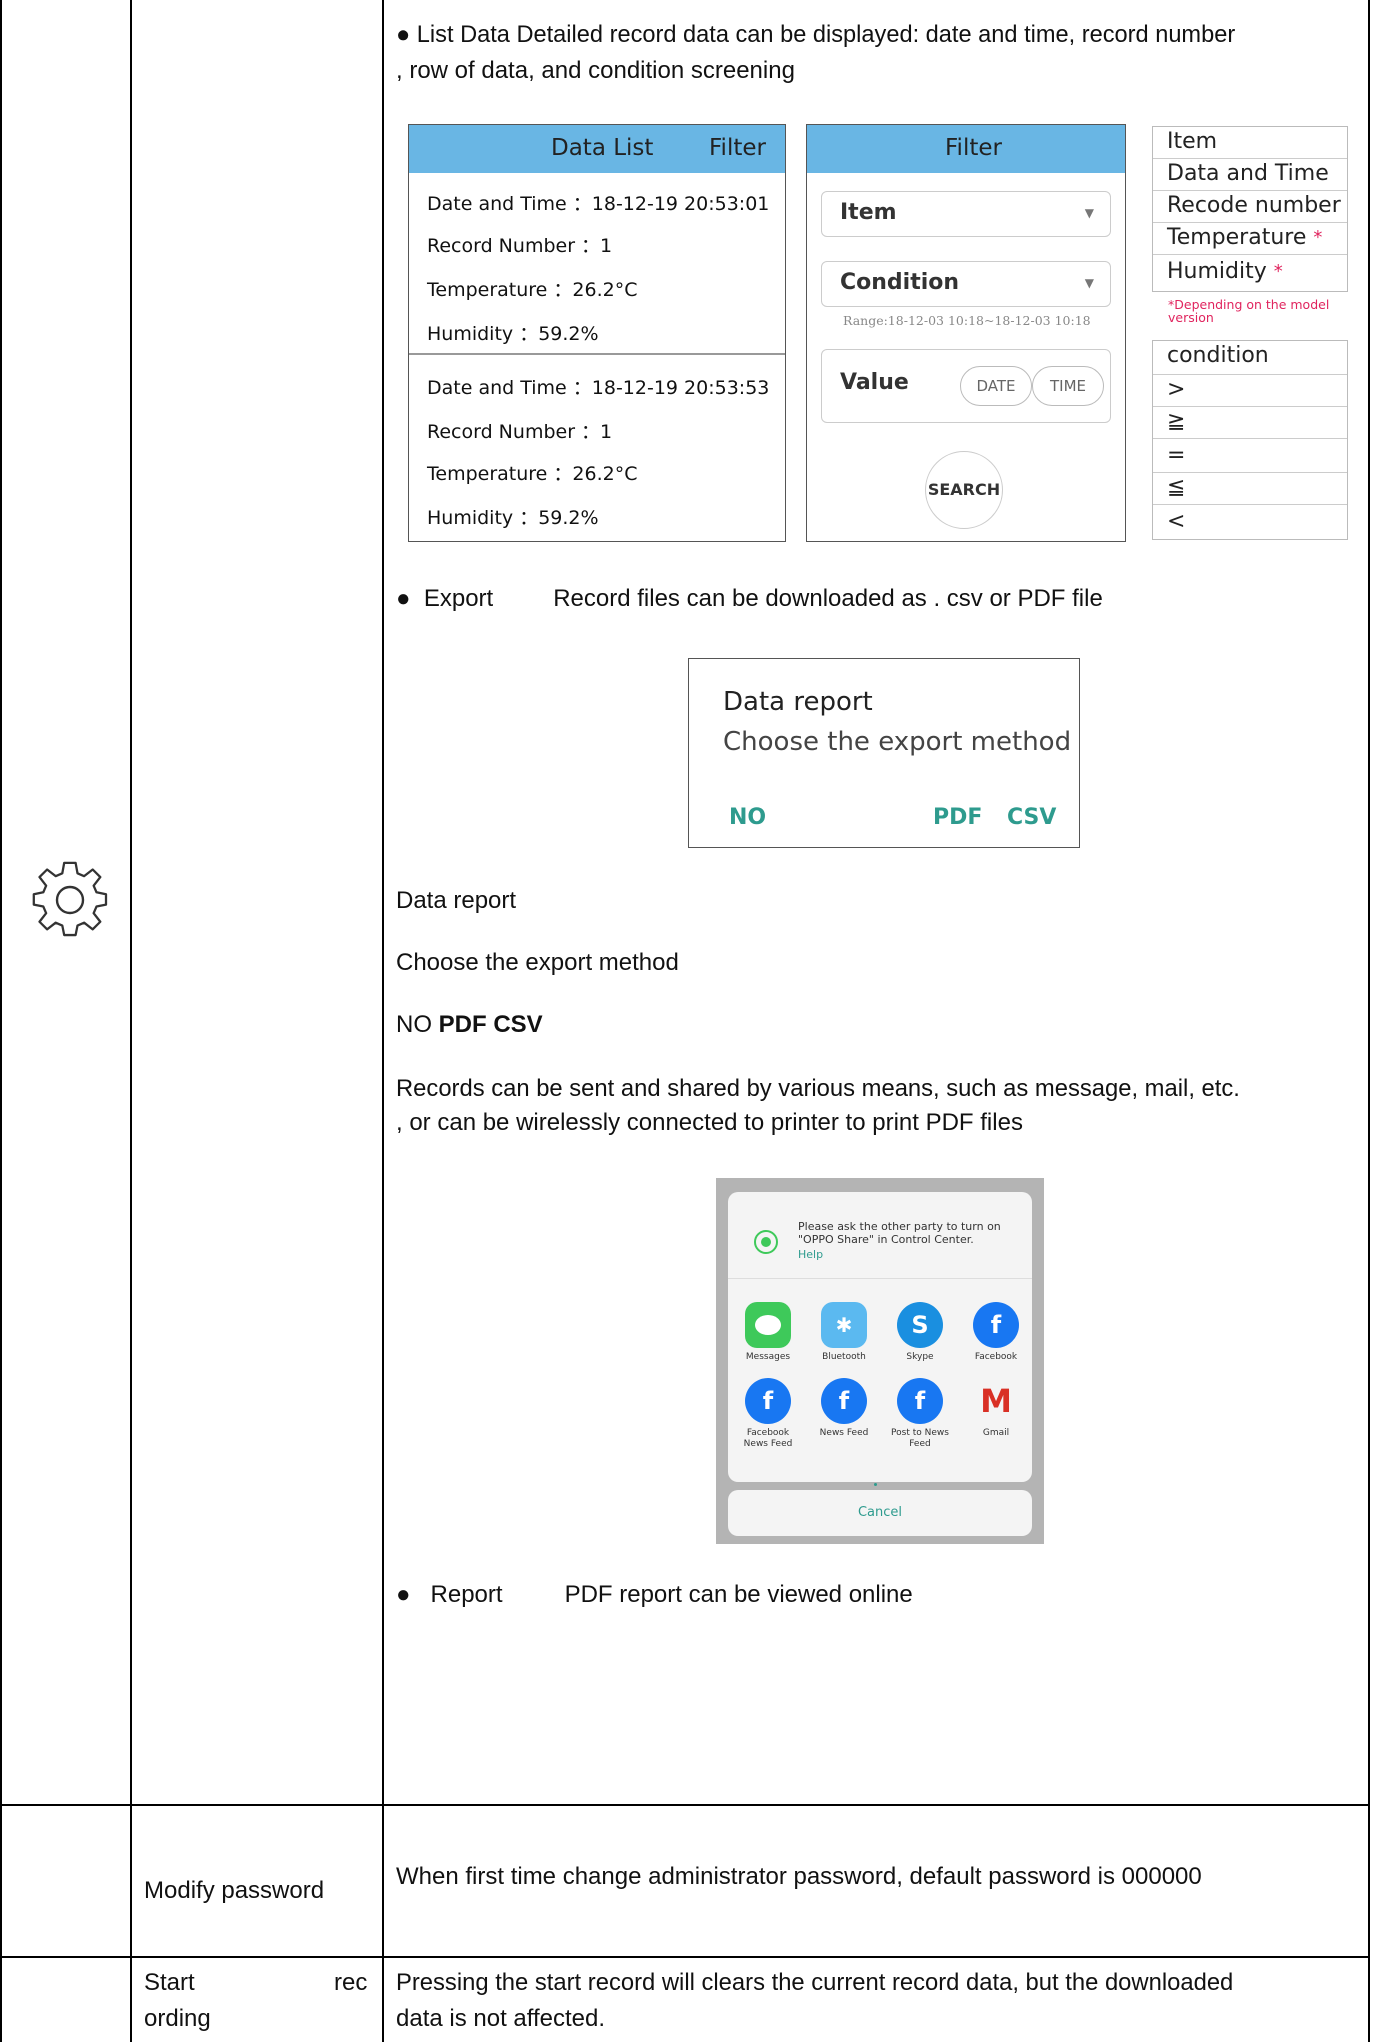  What do you see at coordinates (1249, 311) in the screenshot?
I see `note-text: Depending on the model version` at bounding box center [1249, 311].